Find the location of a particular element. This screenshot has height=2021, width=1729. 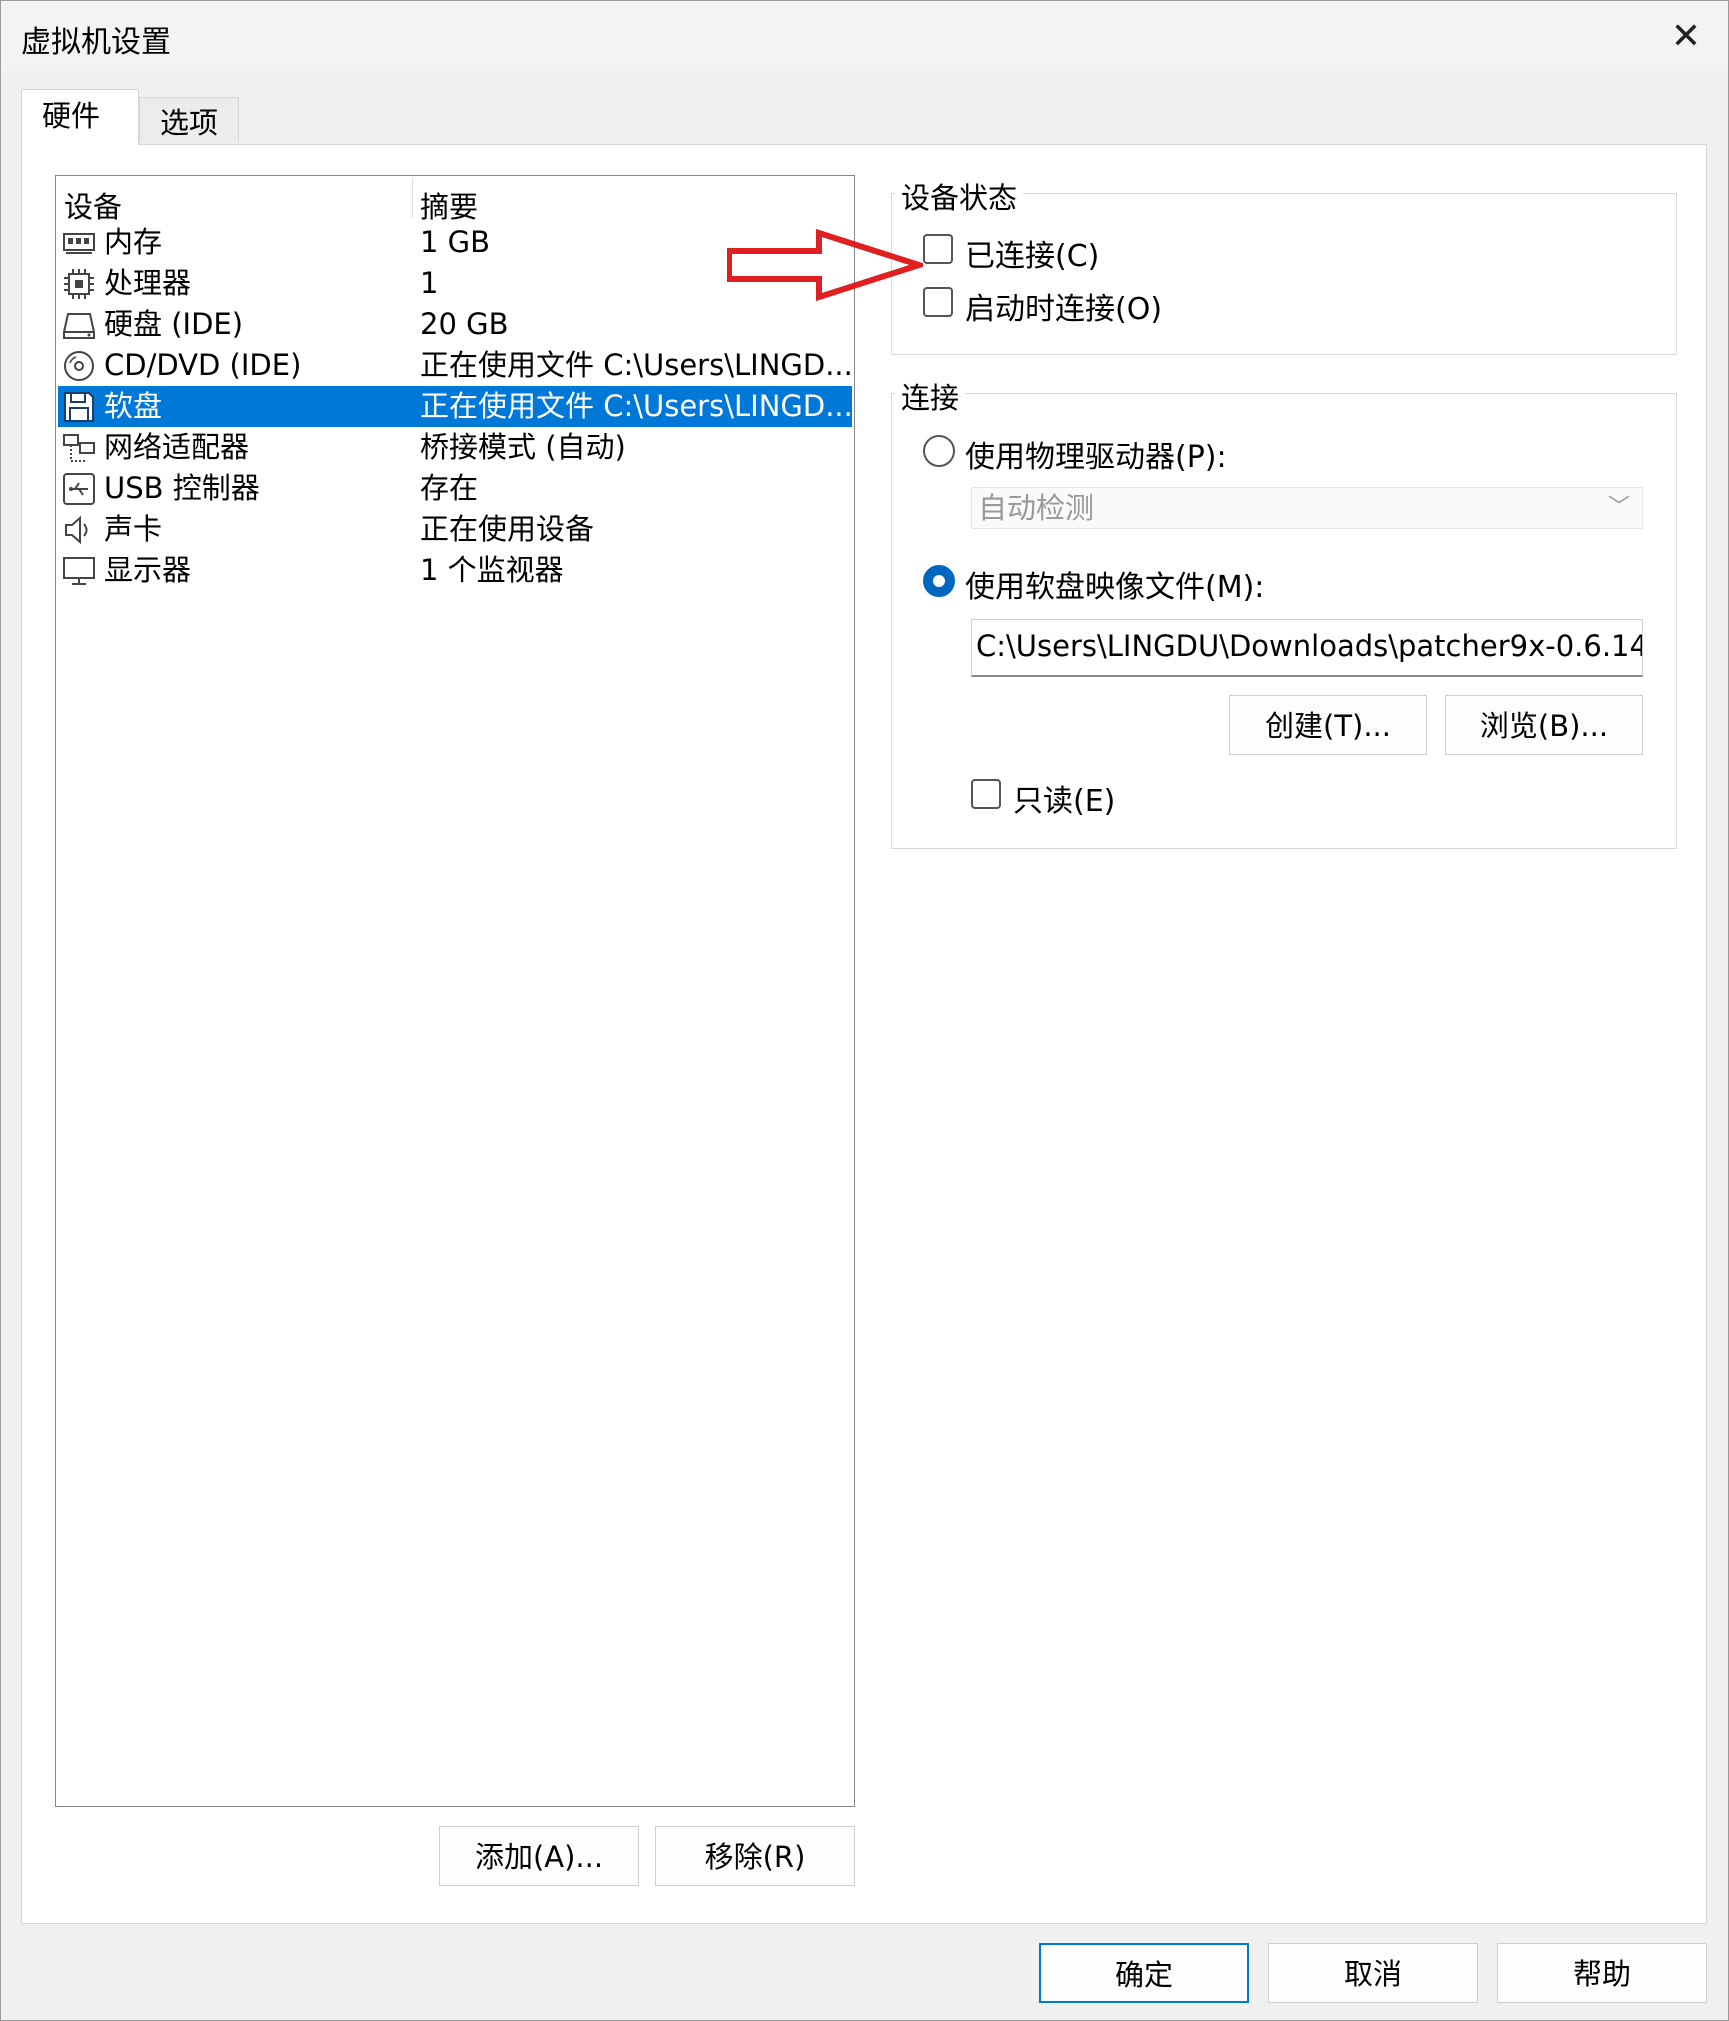

physical-drive-select: 自动检测 ﹀ is located at coordinates (1307, 508).